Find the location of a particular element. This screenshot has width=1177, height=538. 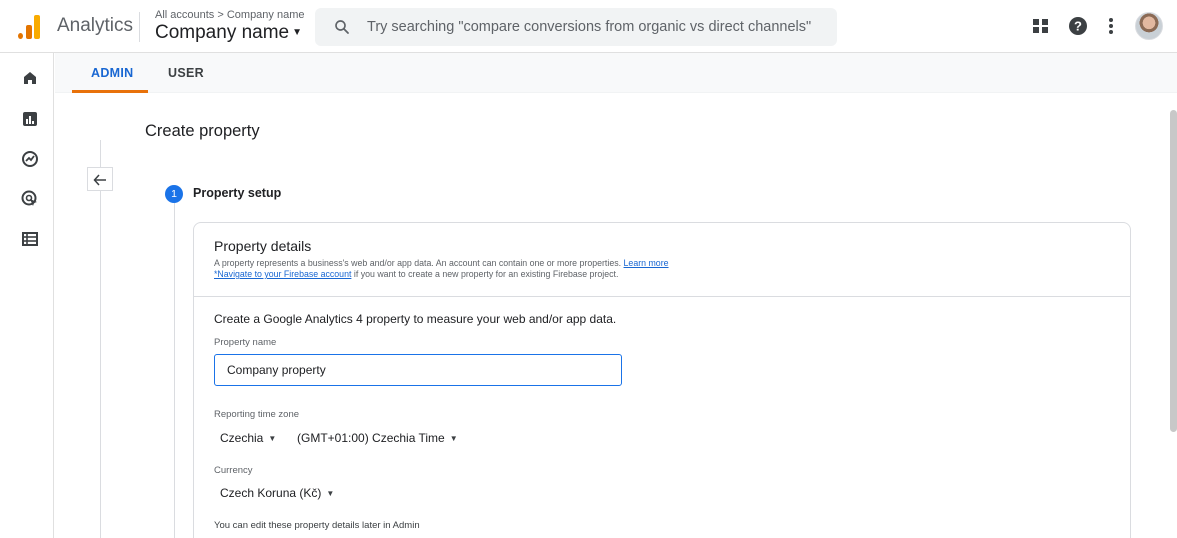

advertising-icon is located at coordinates (30, 199).